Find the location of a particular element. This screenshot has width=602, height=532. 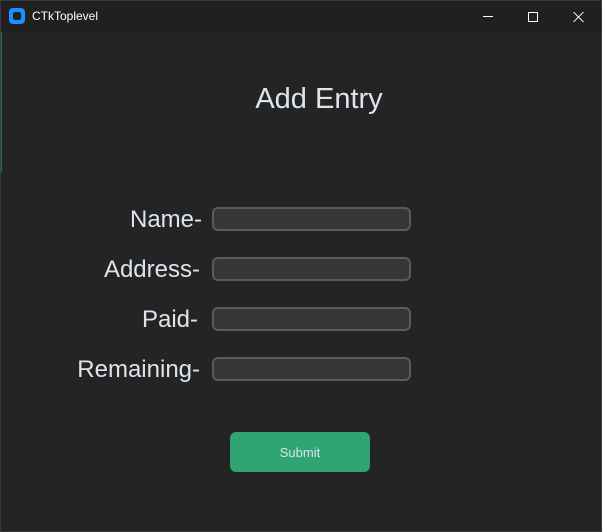

paid-label: Paid- is located at coordinates (169, 319).